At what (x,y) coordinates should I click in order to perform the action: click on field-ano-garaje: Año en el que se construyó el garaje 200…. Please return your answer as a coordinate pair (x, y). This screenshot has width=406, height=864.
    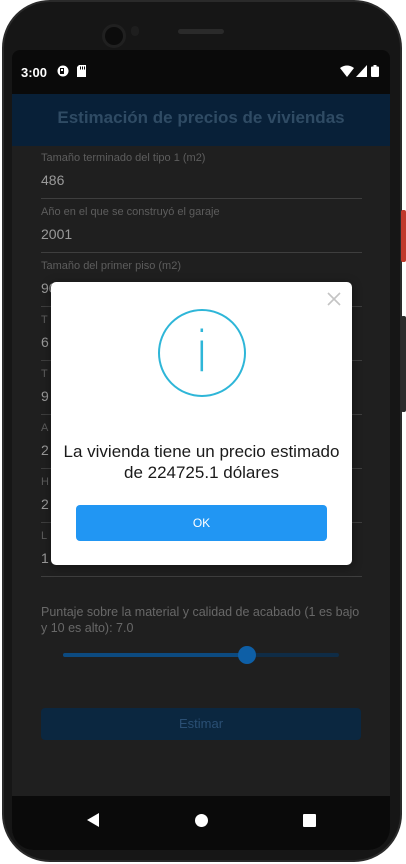
    Looking at the image, I should click on (201, 226).